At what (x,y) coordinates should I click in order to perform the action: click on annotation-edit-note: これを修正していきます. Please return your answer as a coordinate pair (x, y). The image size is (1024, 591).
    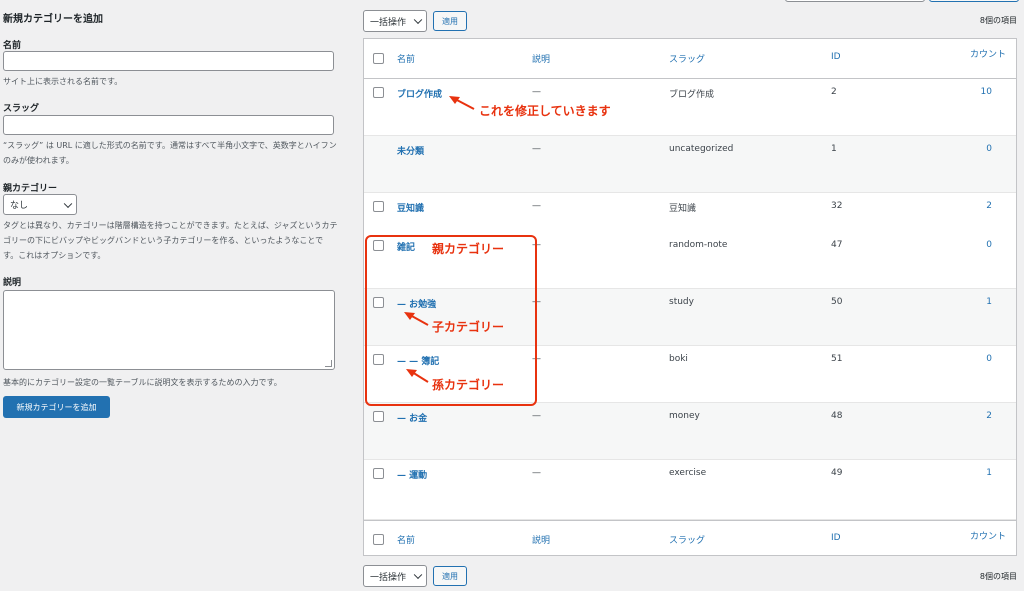
    Looking at the image, I should click on (545, 111).